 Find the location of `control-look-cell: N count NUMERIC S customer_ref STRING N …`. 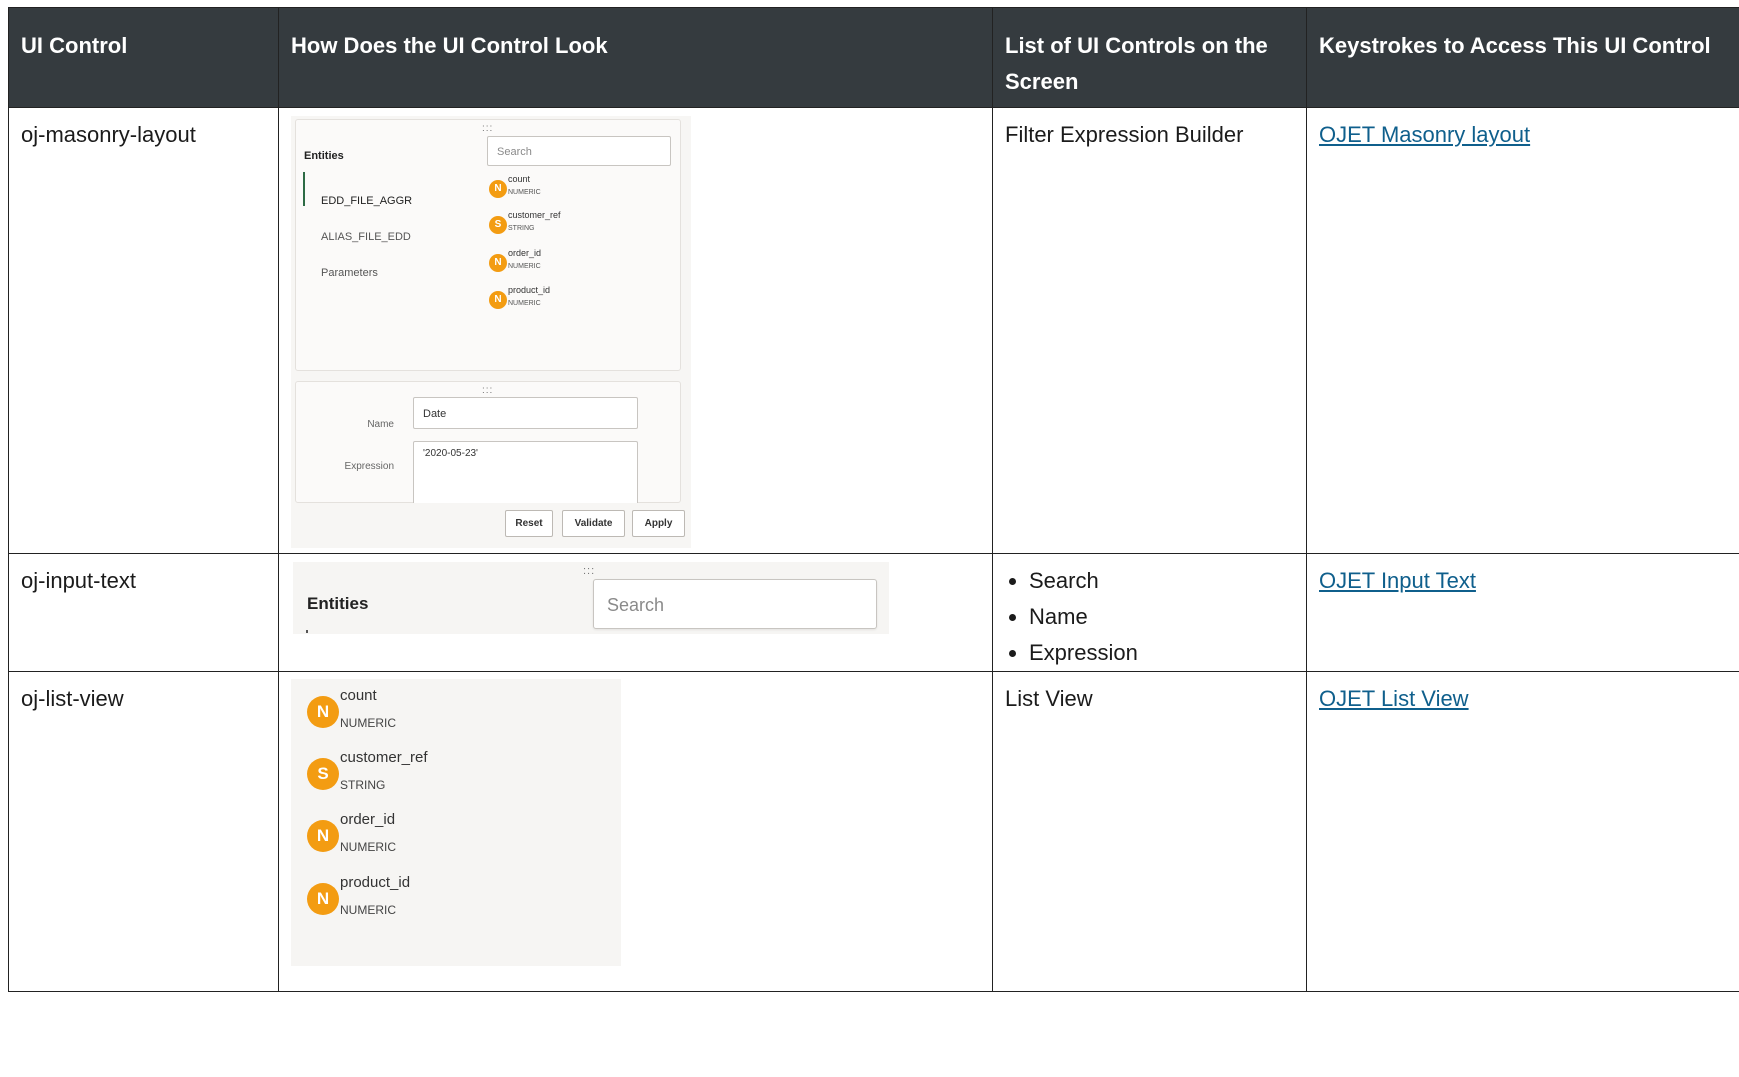

control-look-cell: N count NUMERIC S customer_ref STRING N … is located at coordinates (635, 831).